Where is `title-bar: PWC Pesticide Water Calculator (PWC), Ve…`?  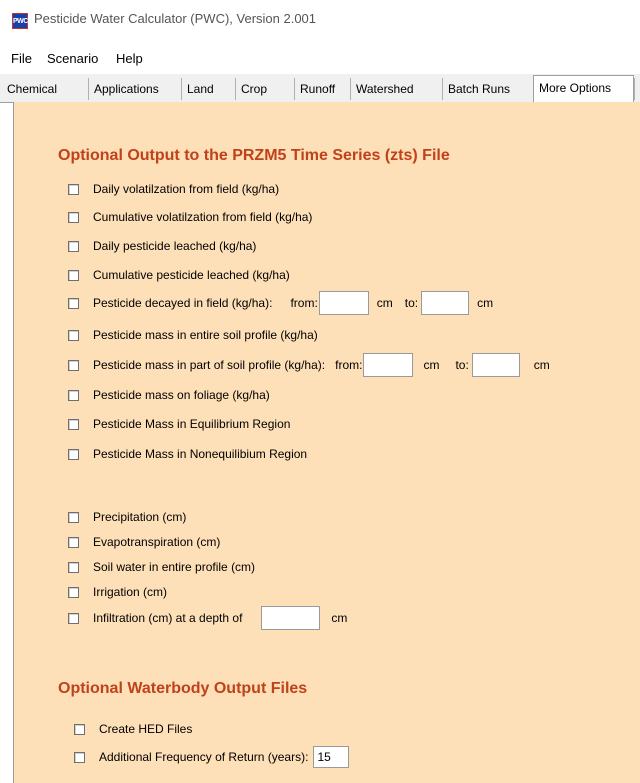 title-bar: PWC Pesticide Water Calculator (PWC), Ve… is located at coordinates (320, 22).